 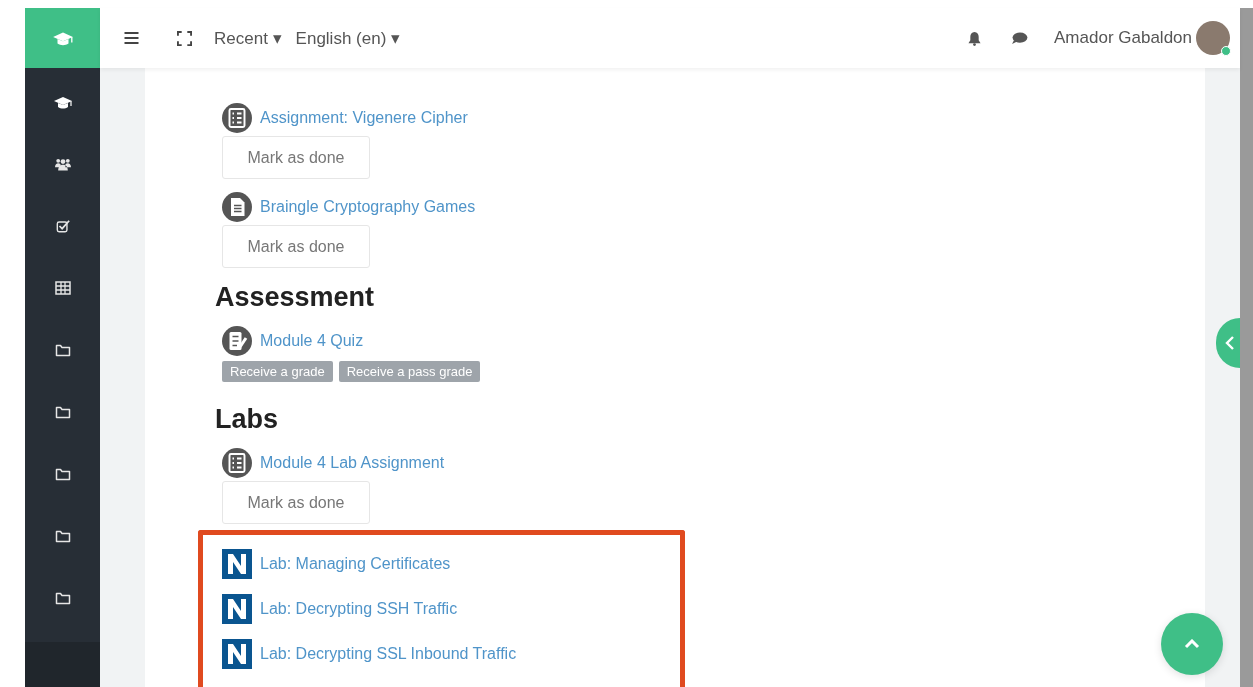 I want to click on activity-link: Lab: Decrypting SSL Inbound Traffic, so click(x=388, y=654).